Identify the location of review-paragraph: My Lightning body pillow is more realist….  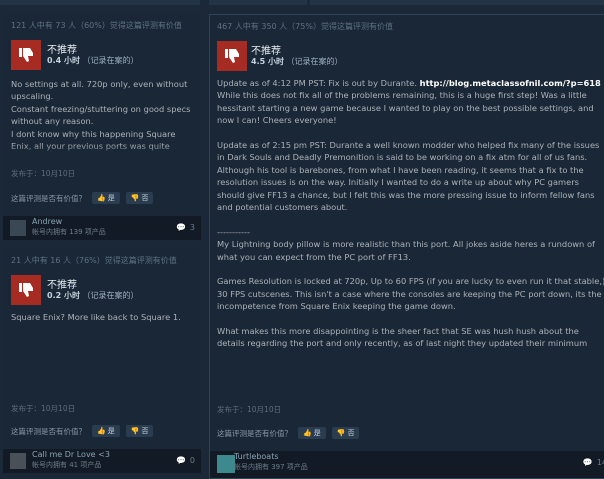
(406, 250).